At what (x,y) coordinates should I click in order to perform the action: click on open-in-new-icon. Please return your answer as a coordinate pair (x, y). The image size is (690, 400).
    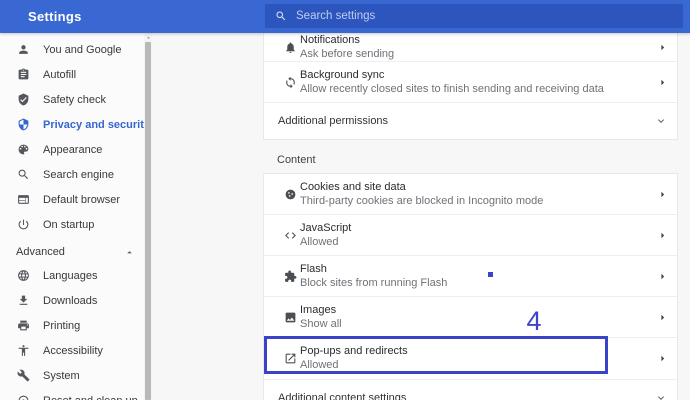
    Looking at the image, I should click on (290, 359).